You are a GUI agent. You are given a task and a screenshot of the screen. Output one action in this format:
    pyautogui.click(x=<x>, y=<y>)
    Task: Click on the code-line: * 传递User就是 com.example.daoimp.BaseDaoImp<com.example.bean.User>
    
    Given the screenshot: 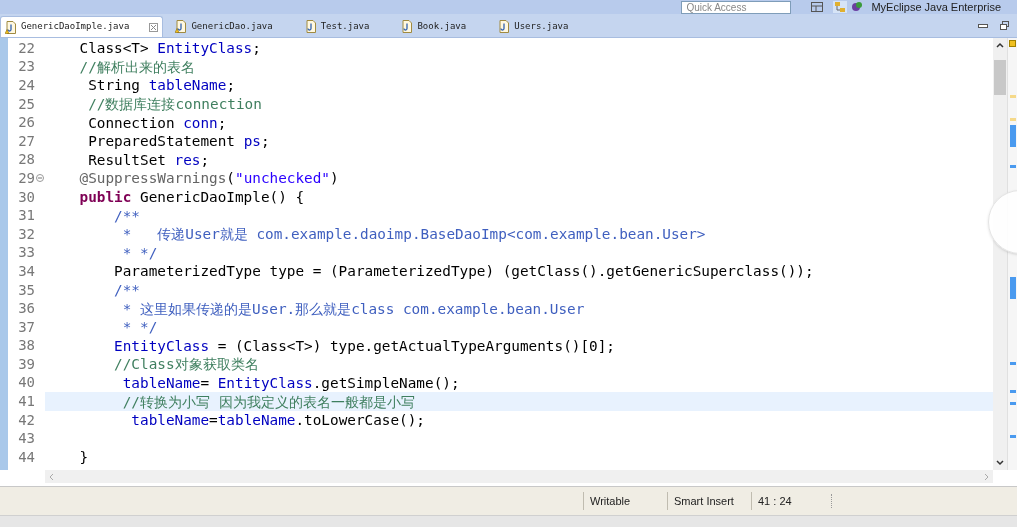 What is the action you would take?
    pyautogui.click(x=414, y=234)
    